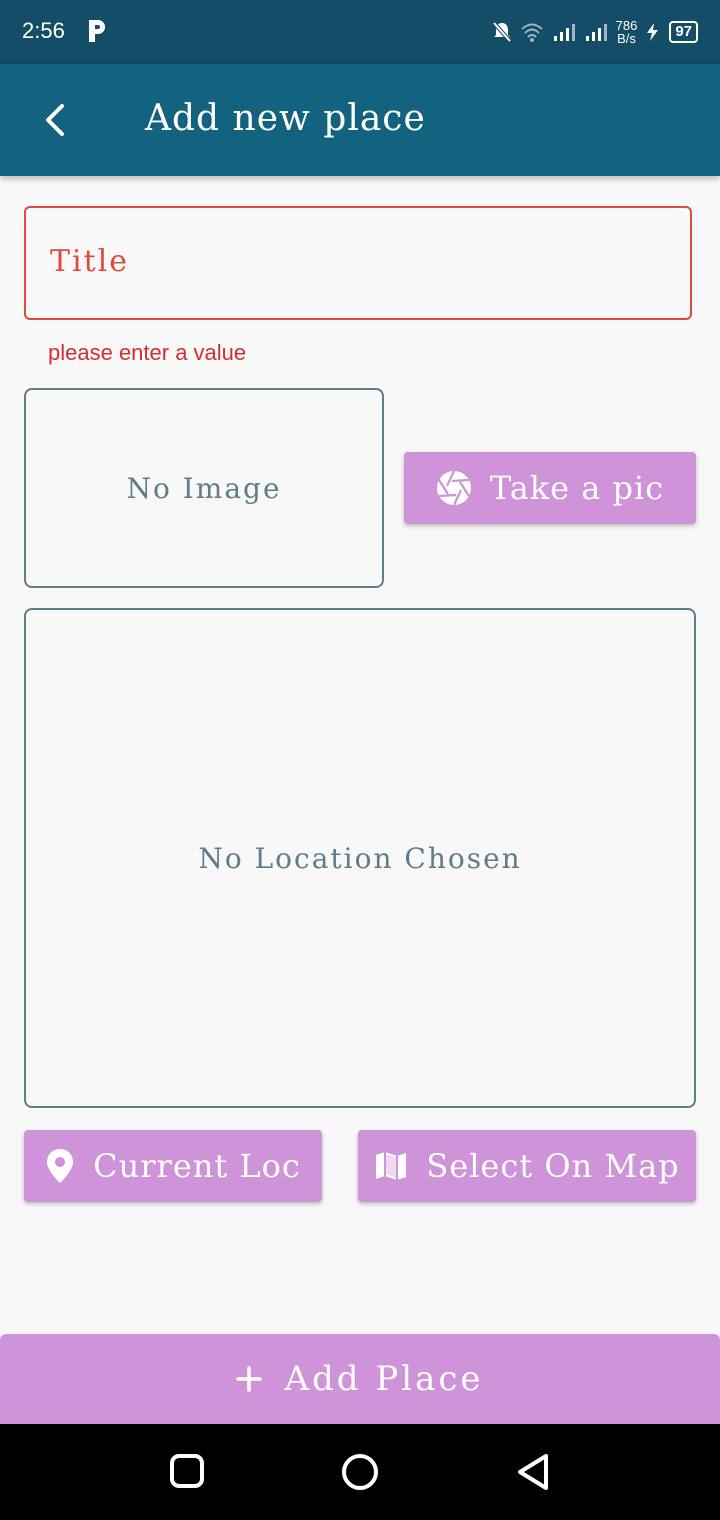 This screenshot has height=1520, width=720. Describe the element at coordinates (197, 1166) in the screenshot. I see `current-location-label: Current Loc` at that location.